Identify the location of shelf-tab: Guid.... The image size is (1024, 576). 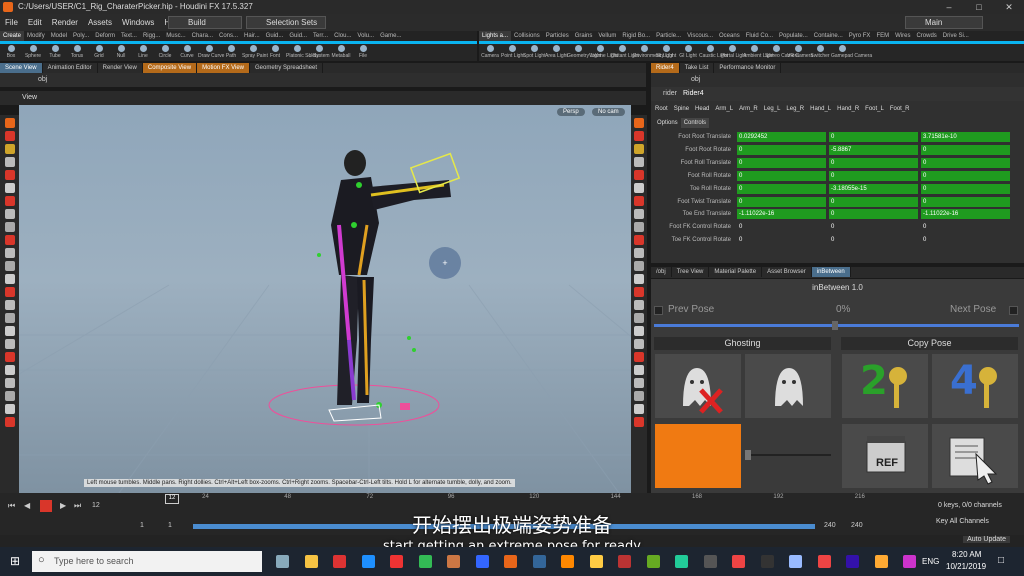
(275, 36).